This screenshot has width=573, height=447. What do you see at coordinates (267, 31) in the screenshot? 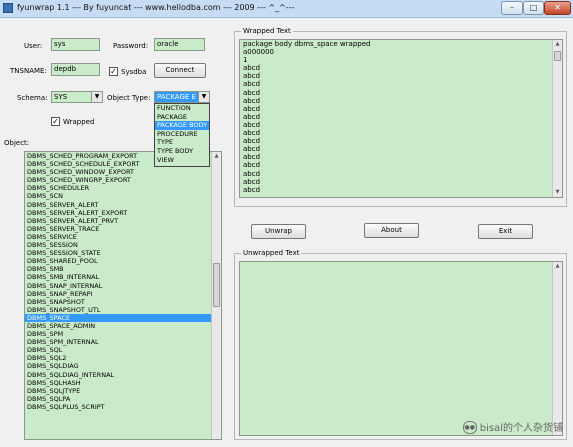
I see `wrapped-text-caption: Wrapped Text` at bounding box center [267, 31].